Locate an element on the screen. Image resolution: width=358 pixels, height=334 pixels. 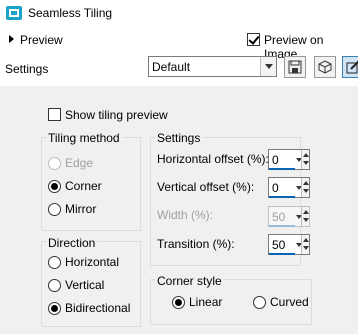
vertical-radio is located at coordinates (54, 285).